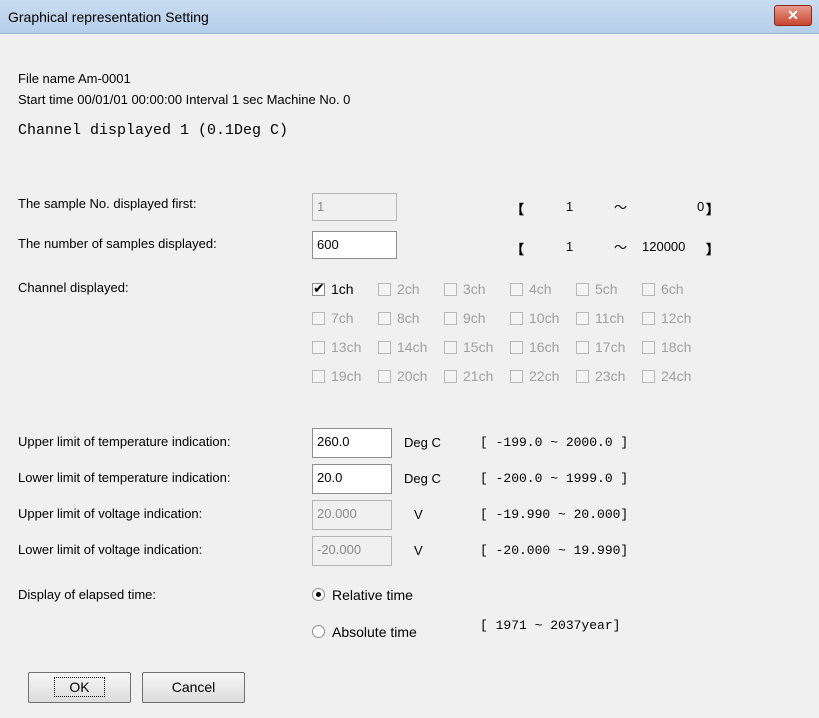 The width and height of the screenshot is (819, 718). Describe the element at coordinates (352, 551) in the screenshot. I see `volt-lower-input: -20.000` at that location.